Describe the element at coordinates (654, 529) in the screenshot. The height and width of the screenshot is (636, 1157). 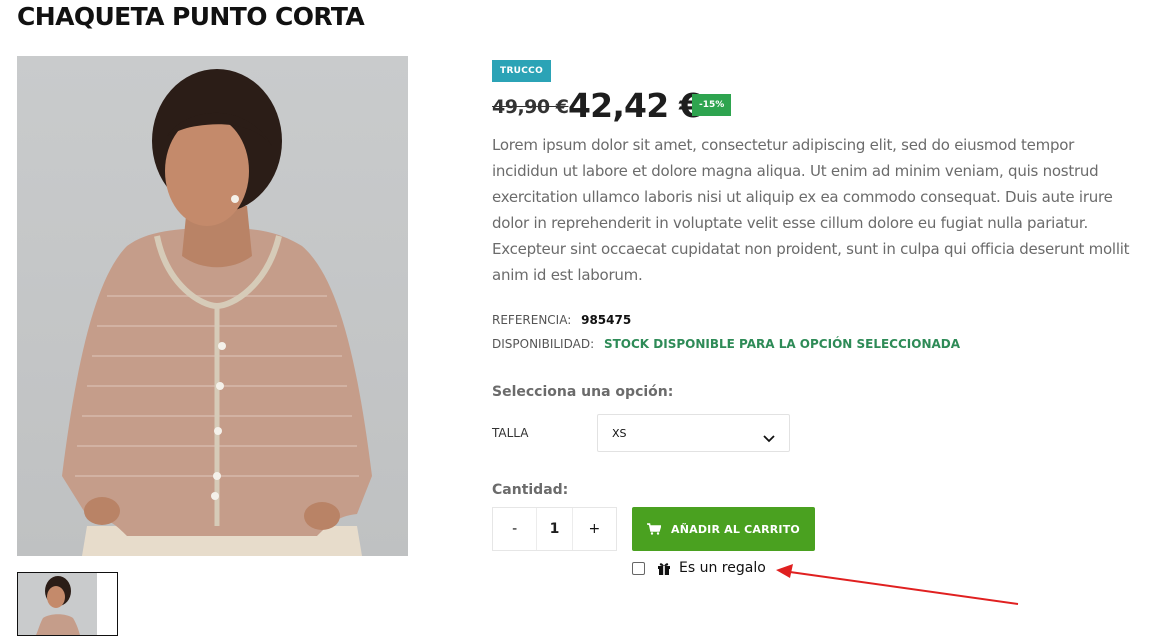
I see `cart-icon` at that location.